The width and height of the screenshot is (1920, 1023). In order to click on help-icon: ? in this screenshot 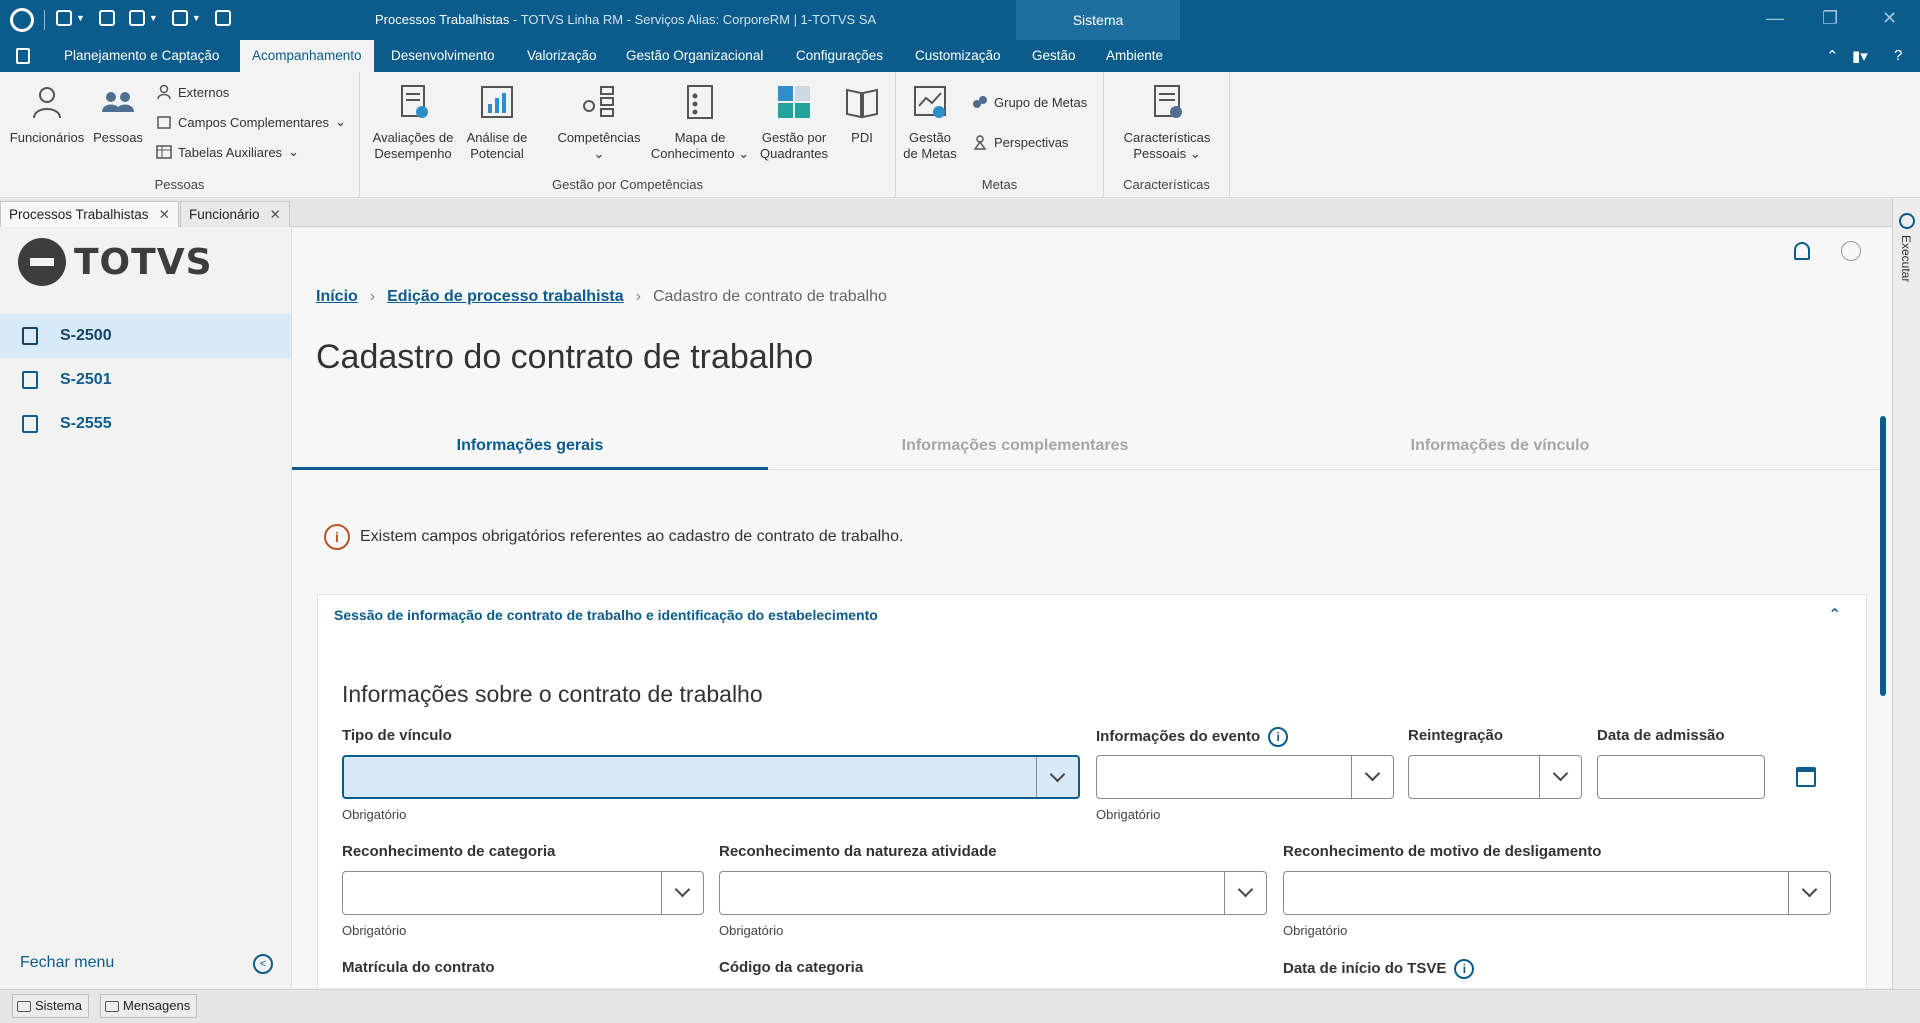, I will do `click(1898, 55)`.